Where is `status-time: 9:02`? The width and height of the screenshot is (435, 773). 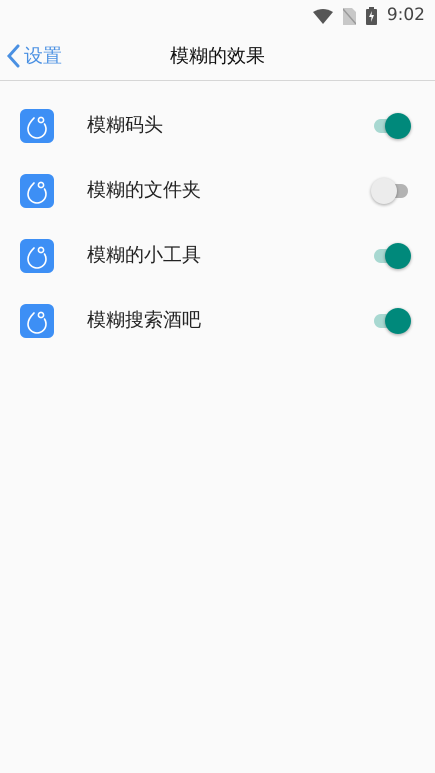 status-time: 9:02 is located at coordinates (405, 16).